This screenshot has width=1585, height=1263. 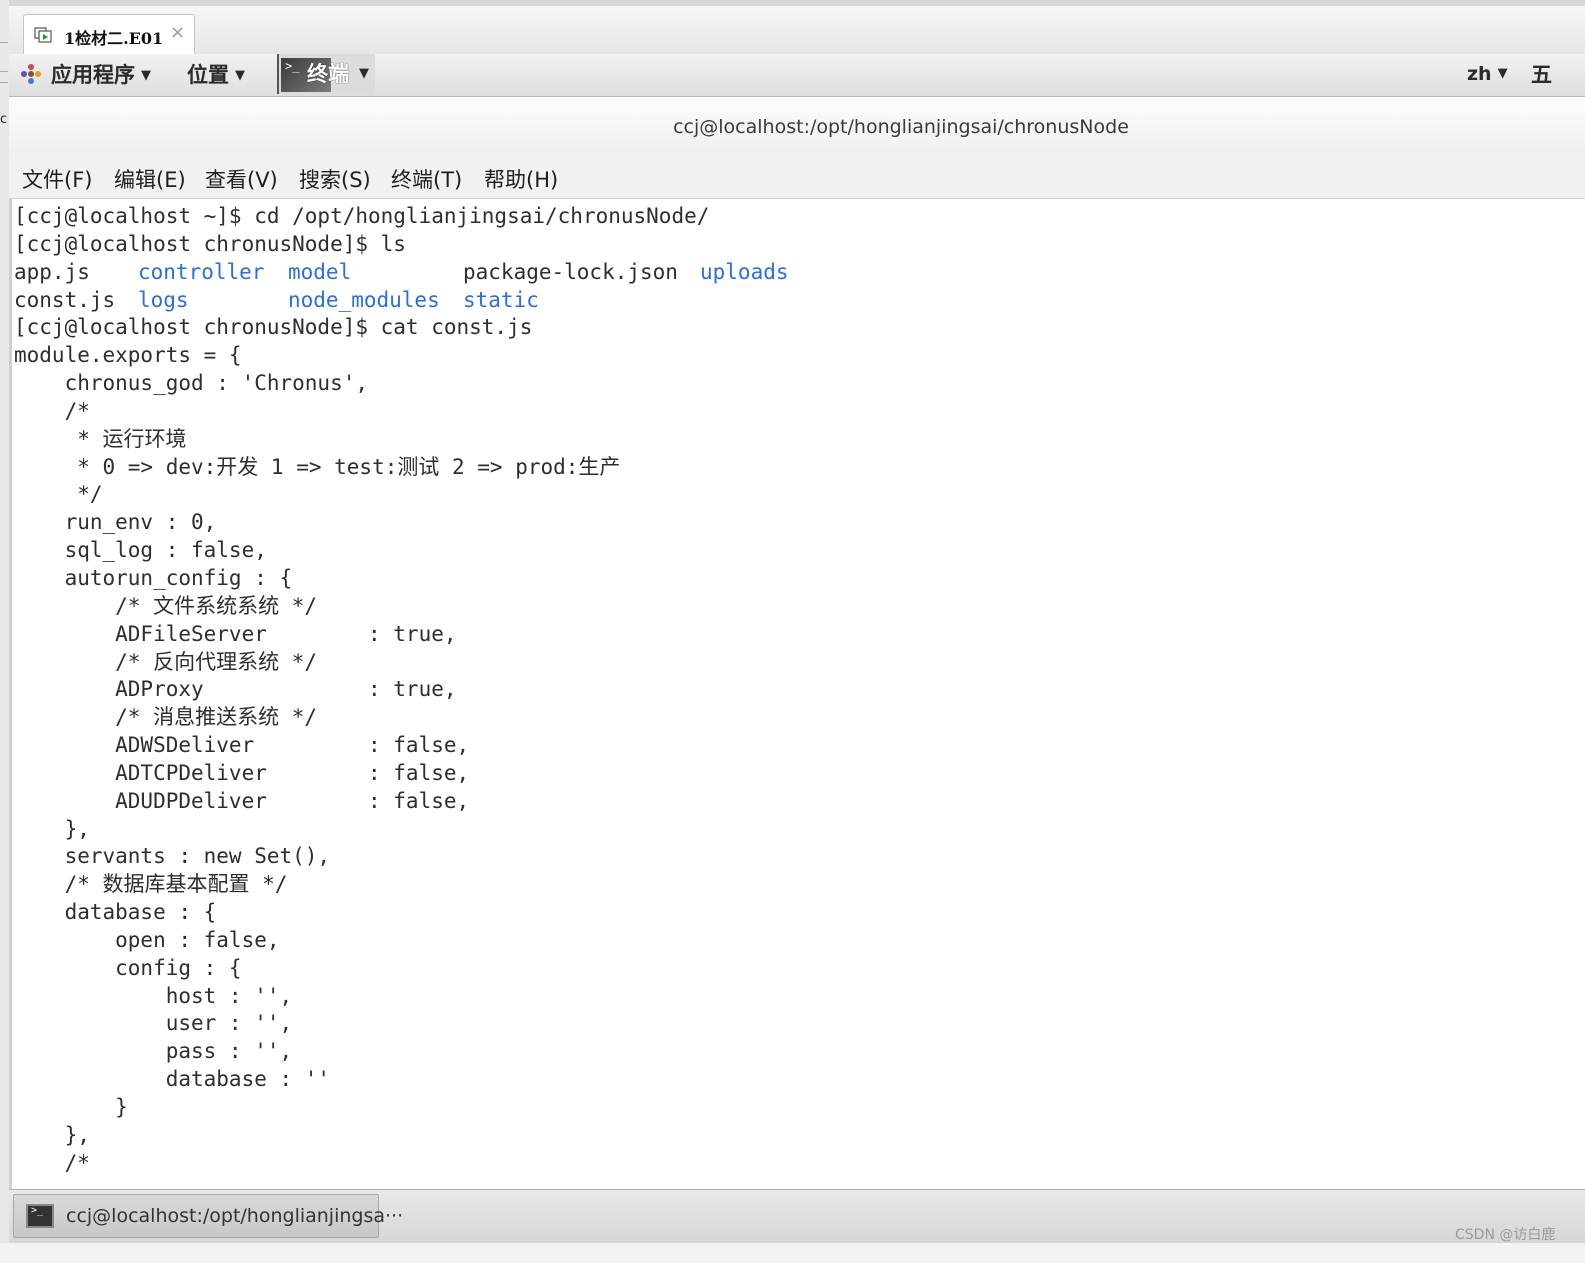 What do you see at coordinates (153, 1051) in the screenshot?
I see `terminal-line: pass : '',` at bounding box center [153, 1051].